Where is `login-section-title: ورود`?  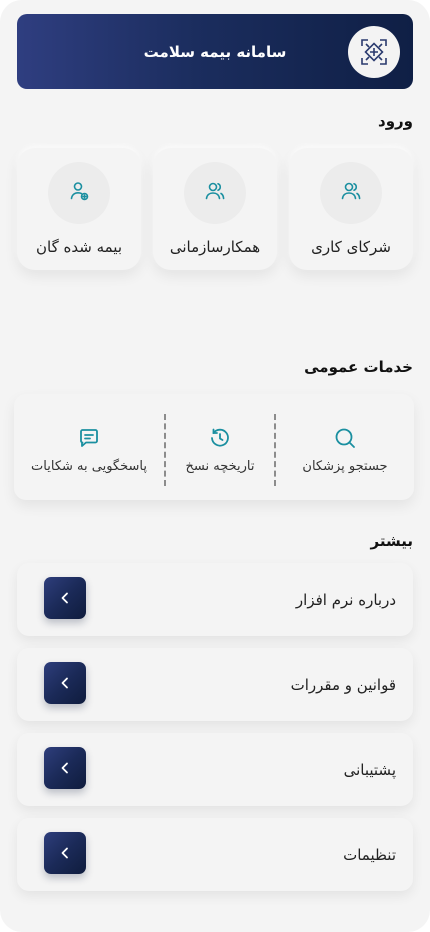 login-section-title: ورود is located at coordinates (395, 121).